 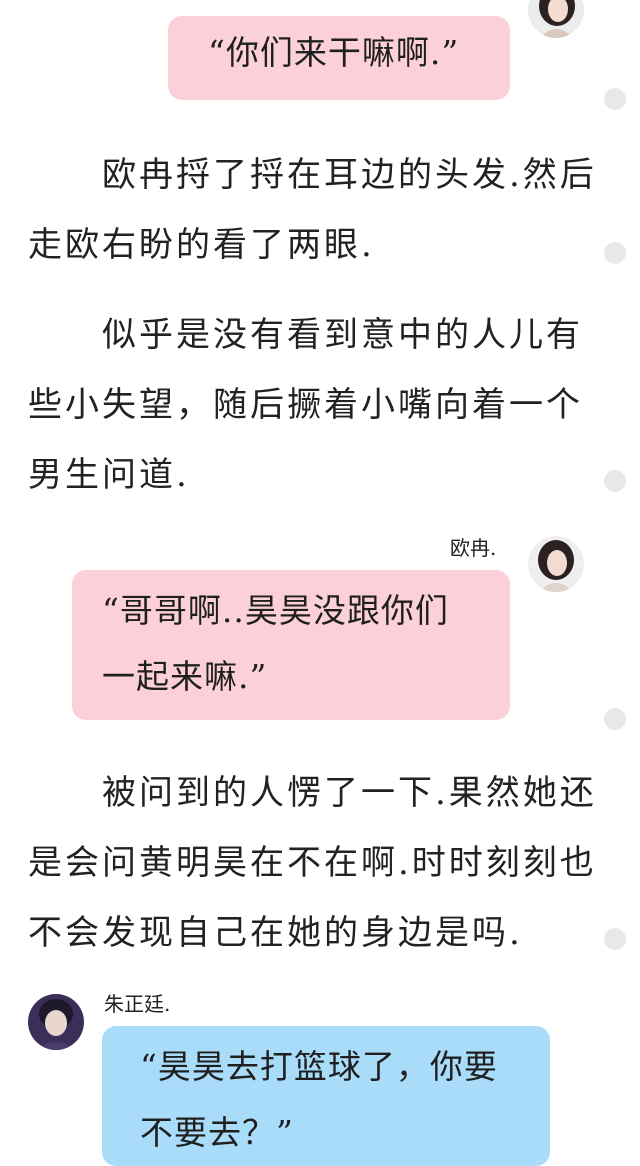 I want to click on message-text: “昊昊去打篮球了，你要, so click(x=319, y=1066).